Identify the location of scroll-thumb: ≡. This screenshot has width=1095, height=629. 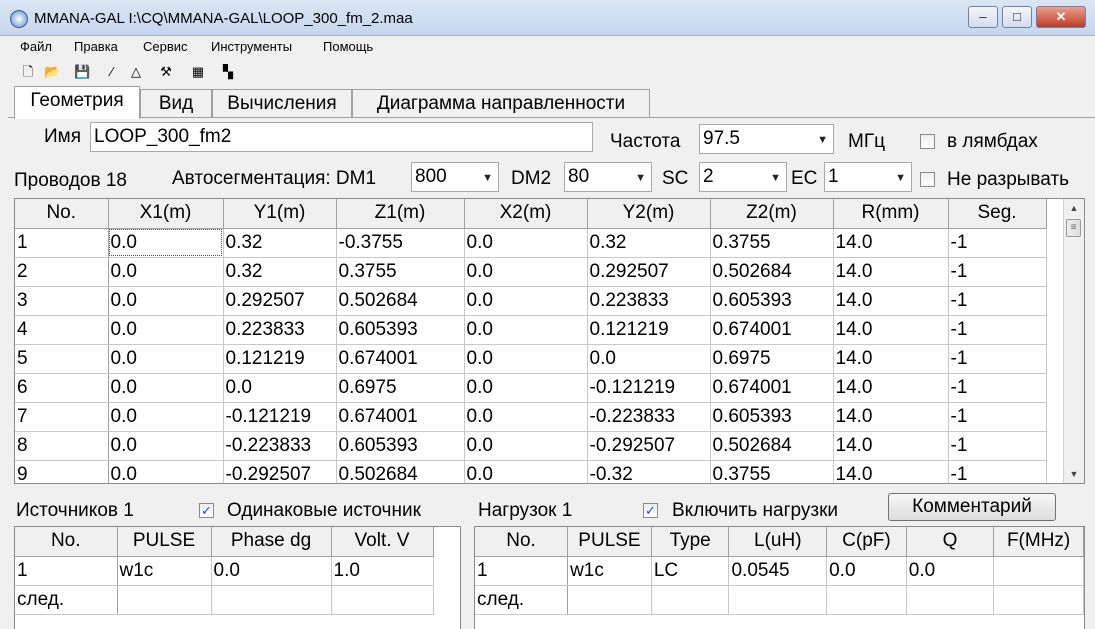
(1073, 228).